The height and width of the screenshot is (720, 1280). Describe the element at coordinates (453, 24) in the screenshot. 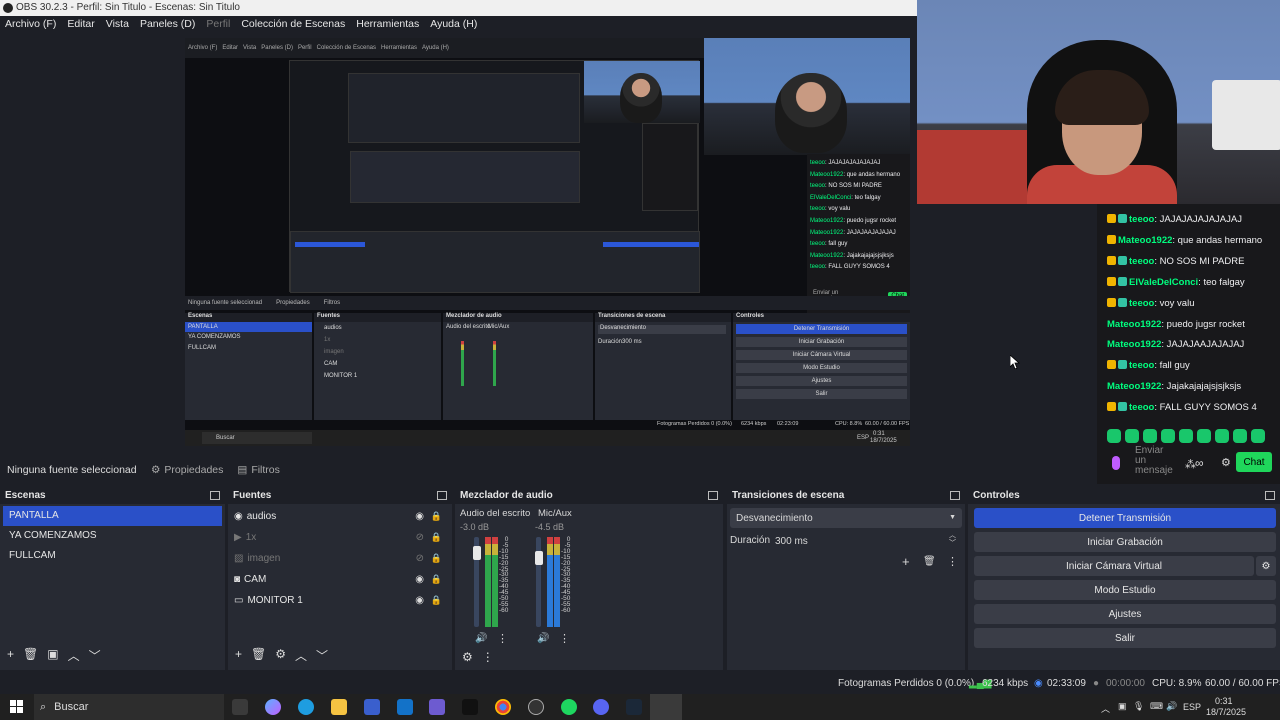

I see `menu-ayuda: Ayuda (H)` at that location.